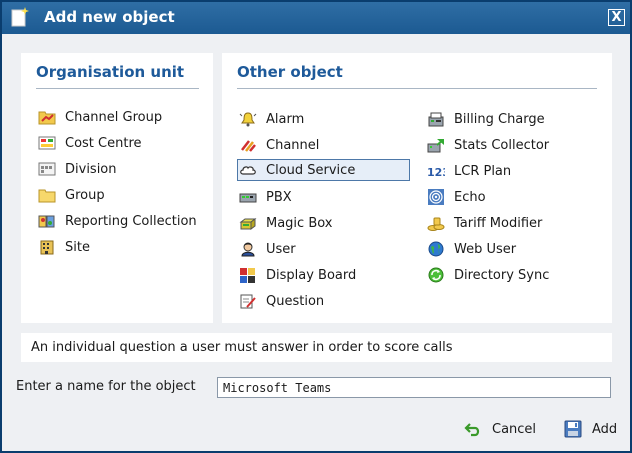 This screenshot has height=453, width=632. What do you see at coordinates (20, 17) in the screenshot?
I see `new-object-icon` at bounding box center [20, 17].